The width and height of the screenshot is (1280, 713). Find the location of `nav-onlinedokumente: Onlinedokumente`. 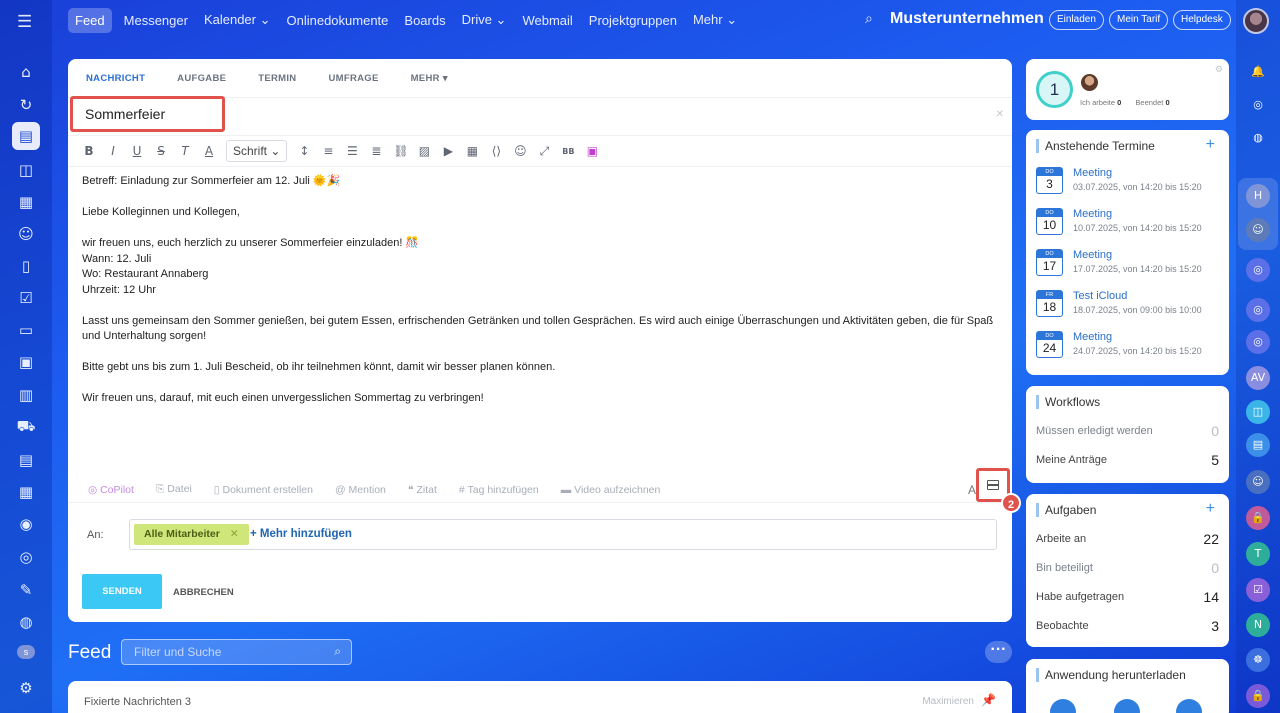

nav-onlinedokumente: Onlinedokumente is located at coordinates (338, 20).